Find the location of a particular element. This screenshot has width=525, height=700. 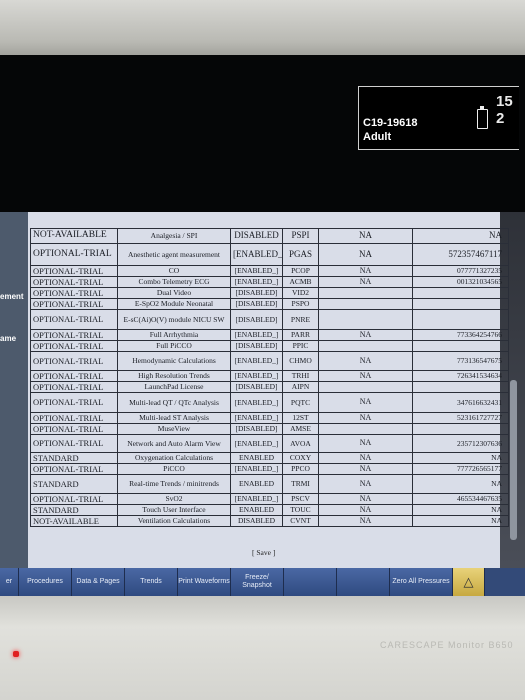

print-waveforms-button: Print Waveforms is located at coordinates (204, 582).